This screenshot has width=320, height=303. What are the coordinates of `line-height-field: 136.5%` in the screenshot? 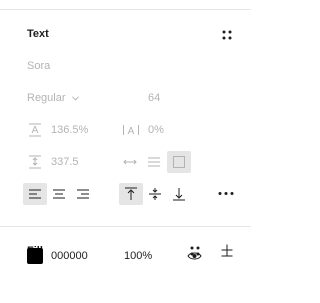 It's located at (69, 130).